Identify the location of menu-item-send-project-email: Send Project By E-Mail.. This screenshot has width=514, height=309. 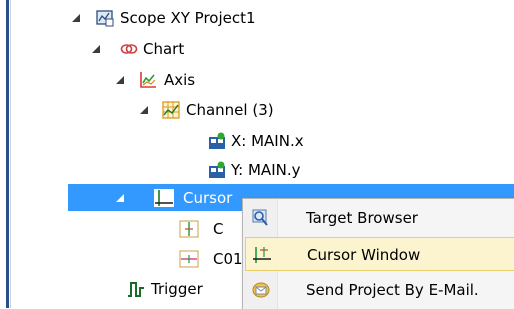
(379, 290).